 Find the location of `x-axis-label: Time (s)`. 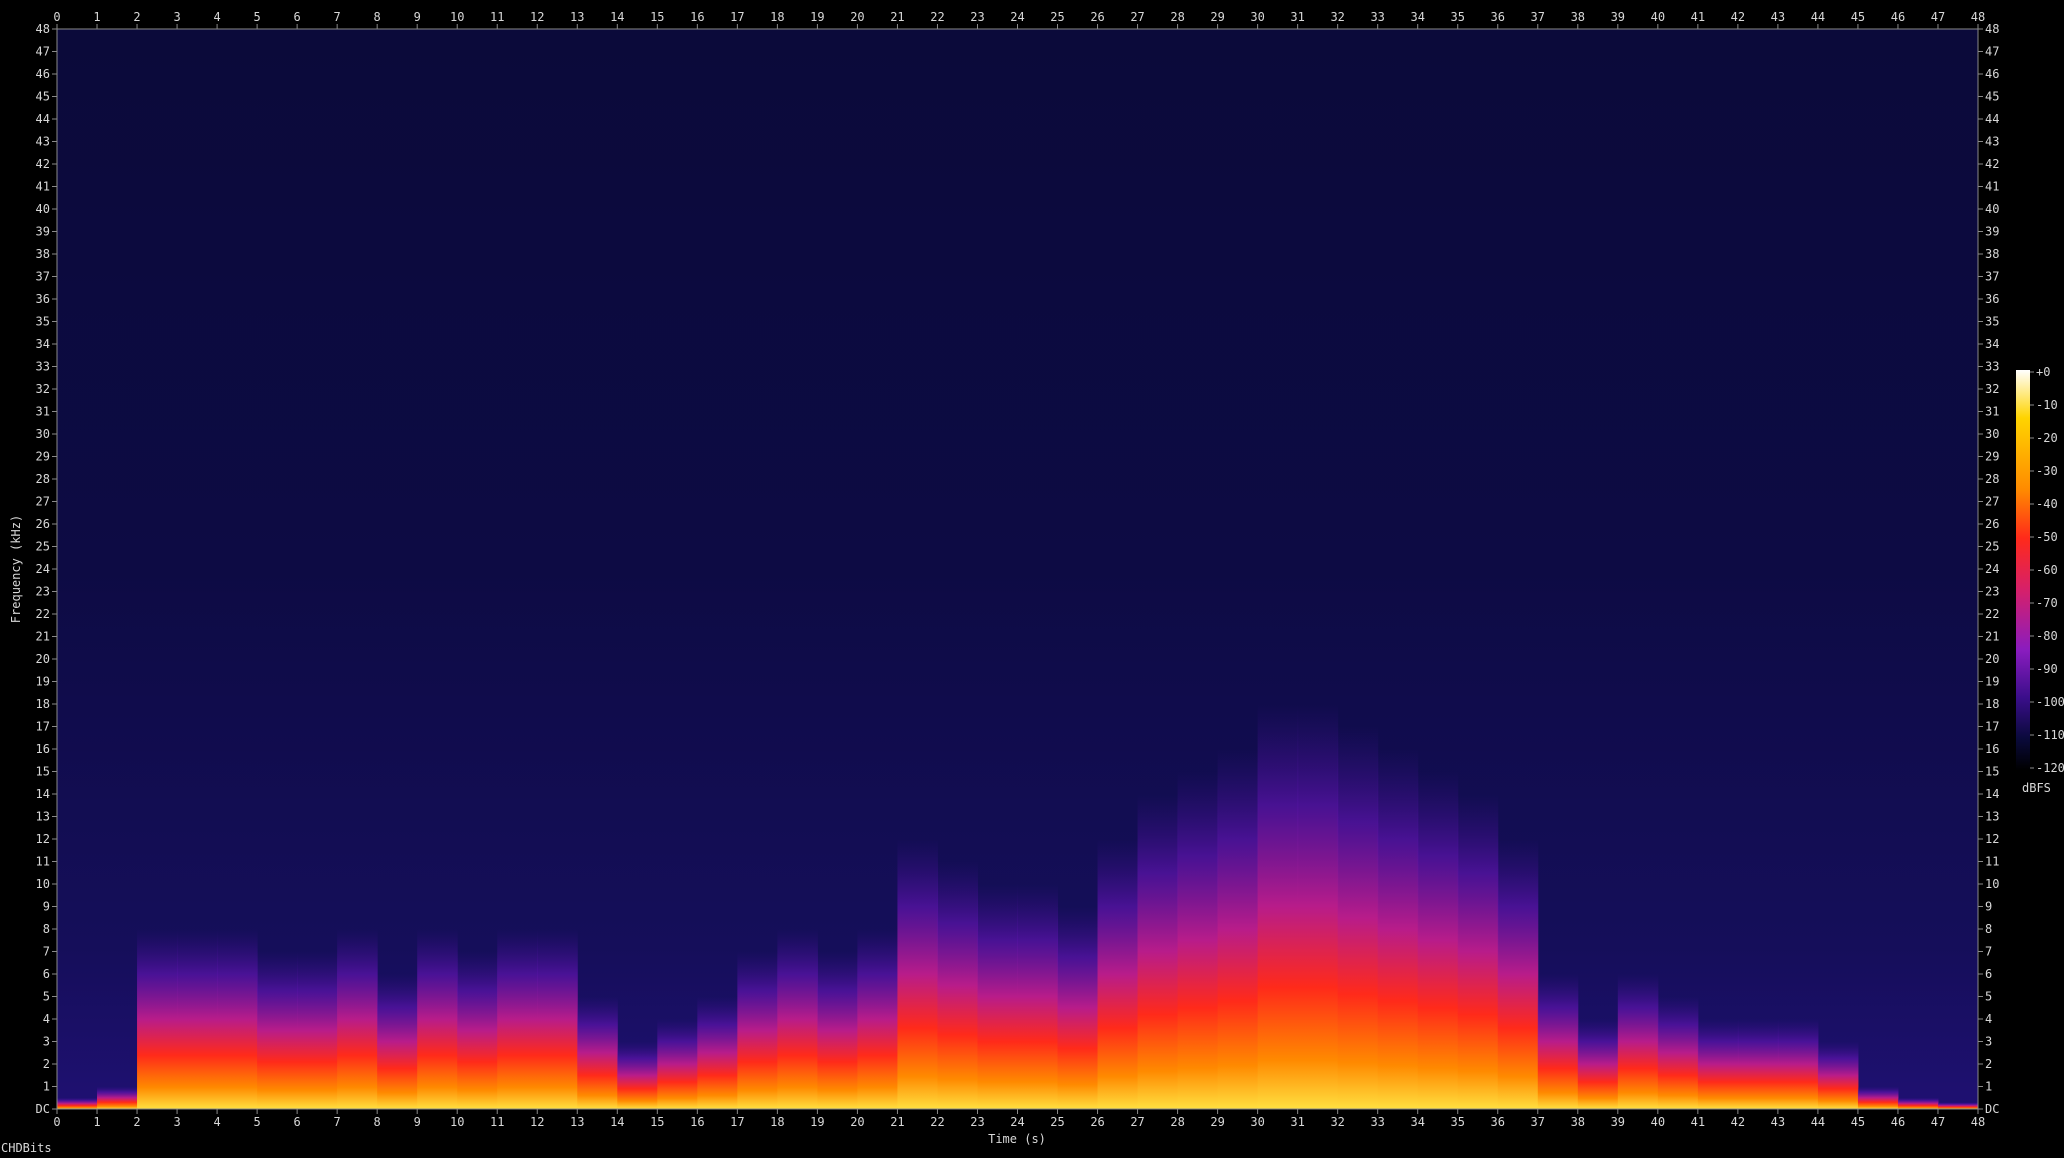

x-axis-label: Time (s) is located at coordinates (1017, 1139).